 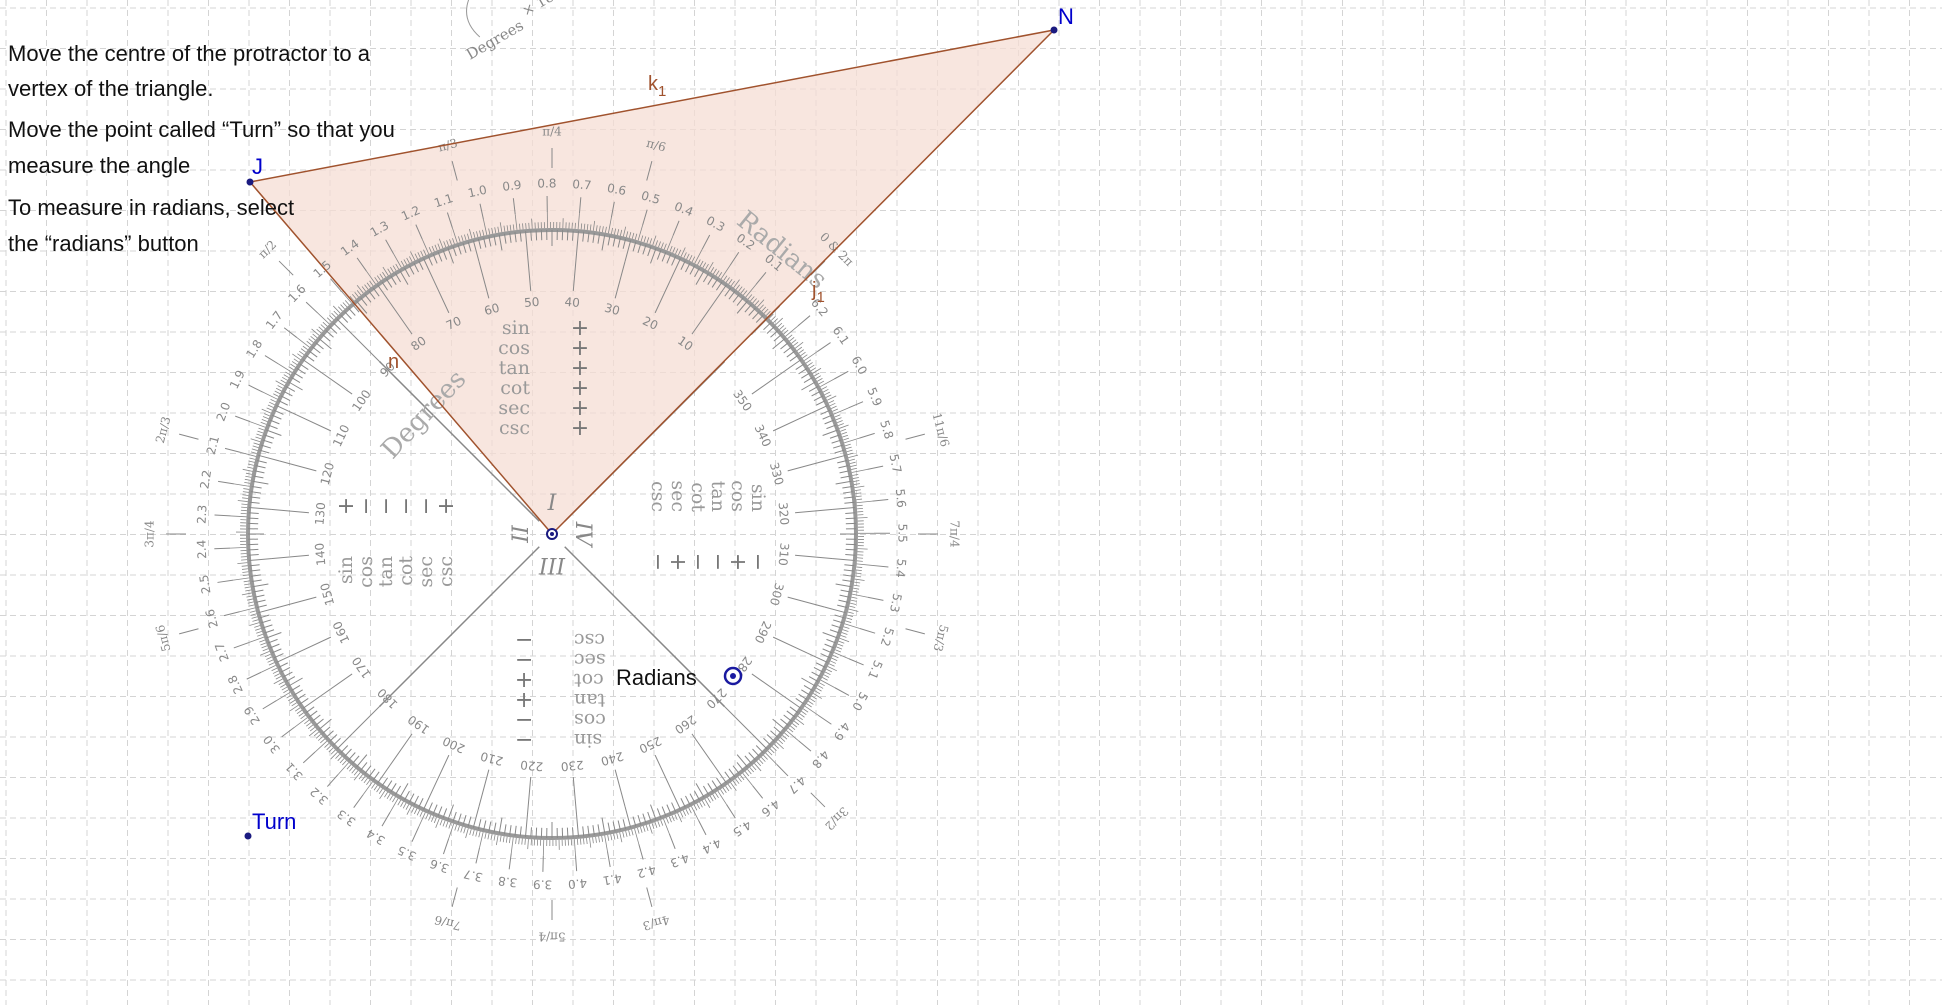 I want to click on radian-label: 1.7, so click(x=274, y=320).